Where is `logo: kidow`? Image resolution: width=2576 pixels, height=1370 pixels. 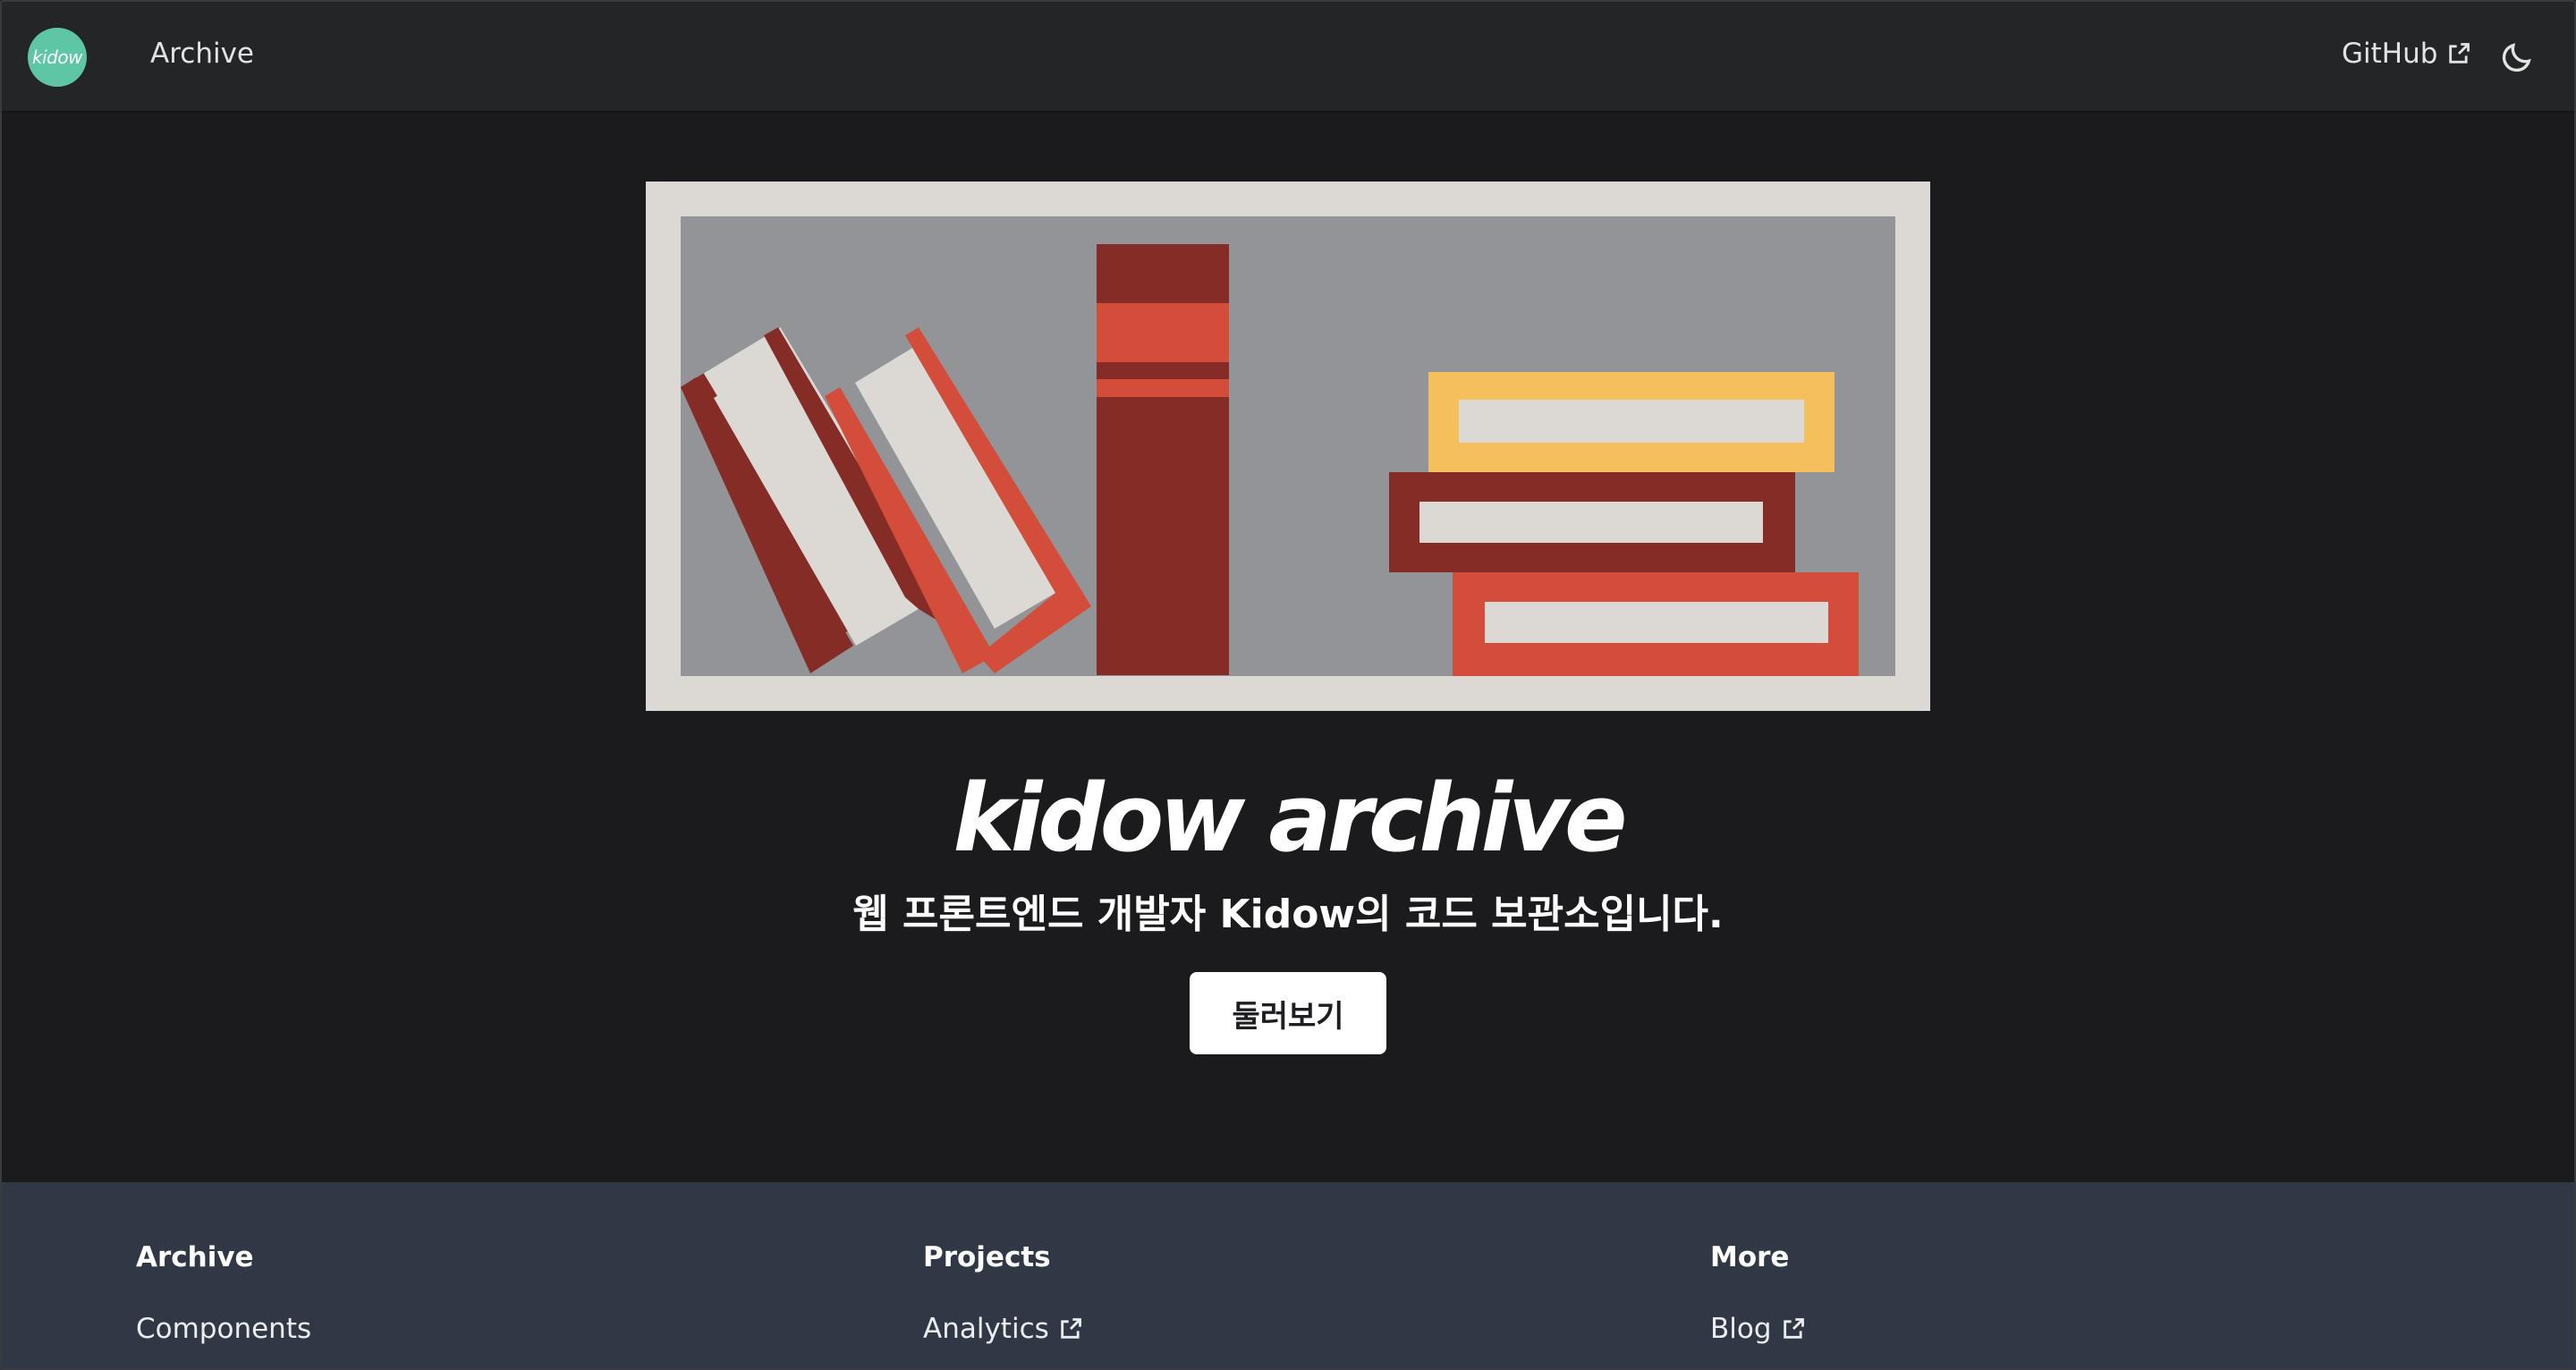 logo: kidow is located at coordinates (57, 57).